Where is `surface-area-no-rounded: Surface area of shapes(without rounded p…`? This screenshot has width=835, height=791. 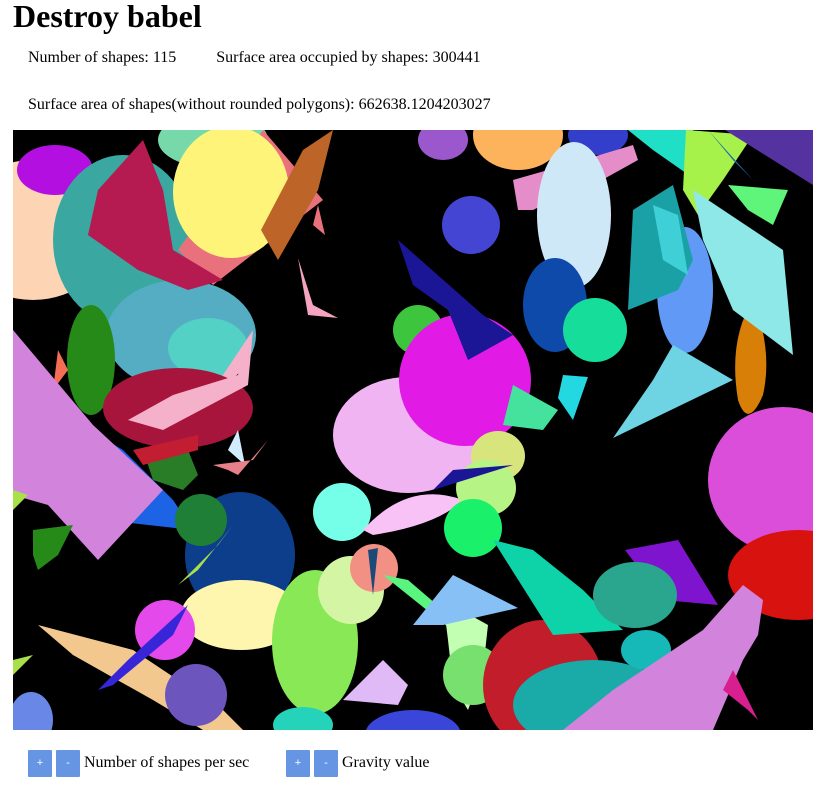
surface-area-no-rounded: Surface area of shapes(without rounded p… is located at coordinates (259, 104).